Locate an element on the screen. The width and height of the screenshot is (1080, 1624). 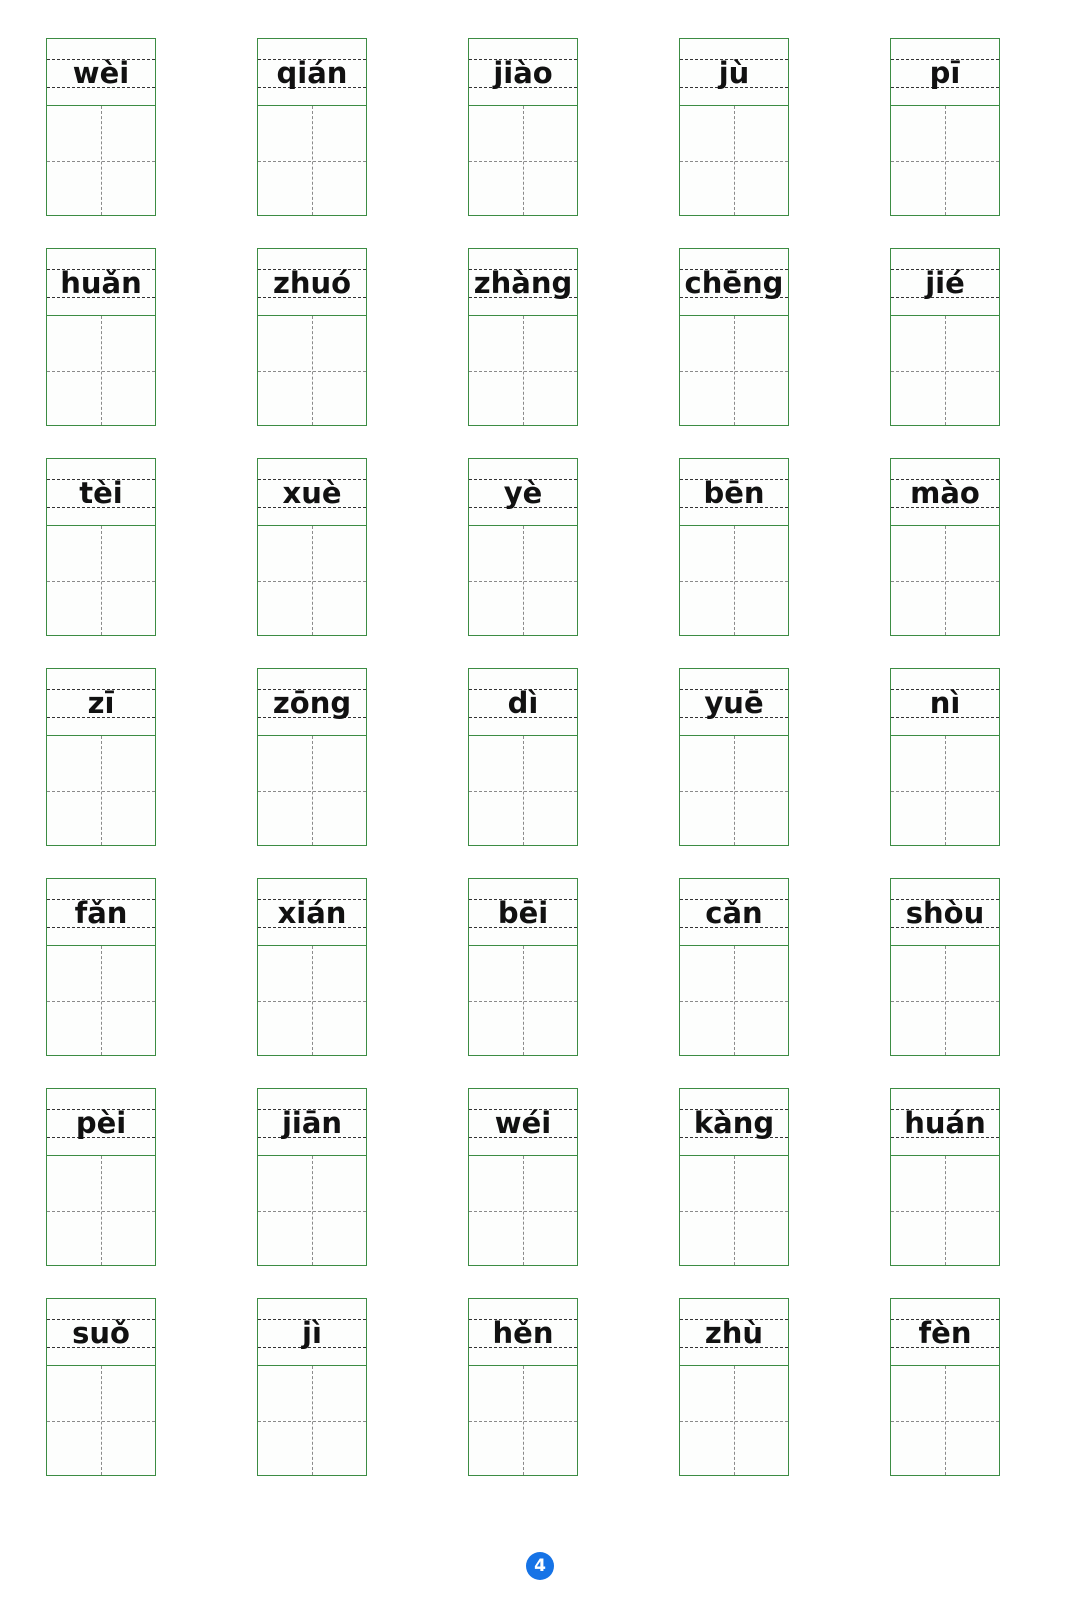
practice-cell: zhù is located at coordinates (734, 1387).